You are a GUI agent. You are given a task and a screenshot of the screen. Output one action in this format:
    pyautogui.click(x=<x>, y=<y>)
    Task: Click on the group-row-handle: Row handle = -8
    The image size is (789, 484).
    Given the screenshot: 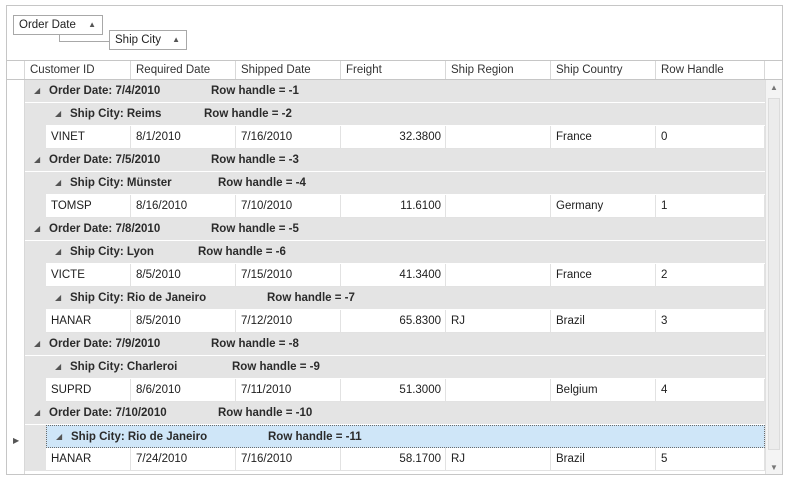 What is the action you would take?
    pyautogui.click(x=255, y=344)
    